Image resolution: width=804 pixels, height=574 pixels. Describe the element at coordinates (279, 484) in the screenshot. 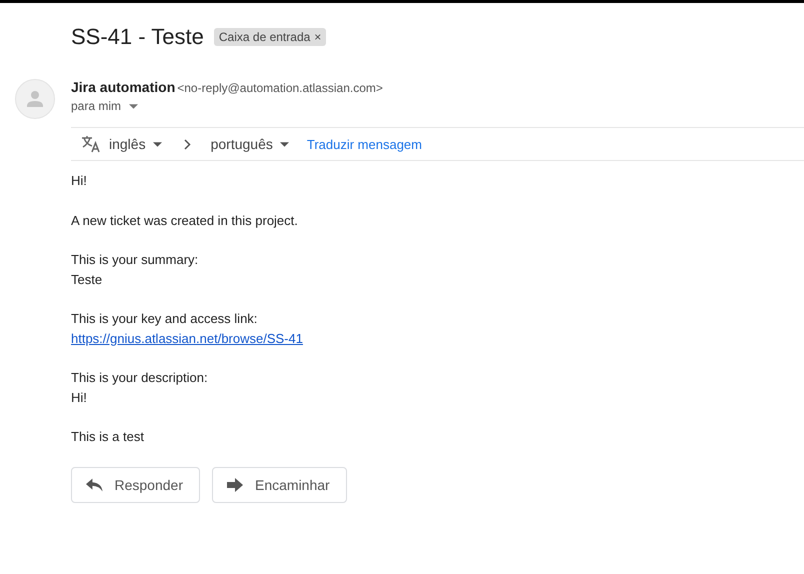

I see `forward-button: Encaminhar` at that location.